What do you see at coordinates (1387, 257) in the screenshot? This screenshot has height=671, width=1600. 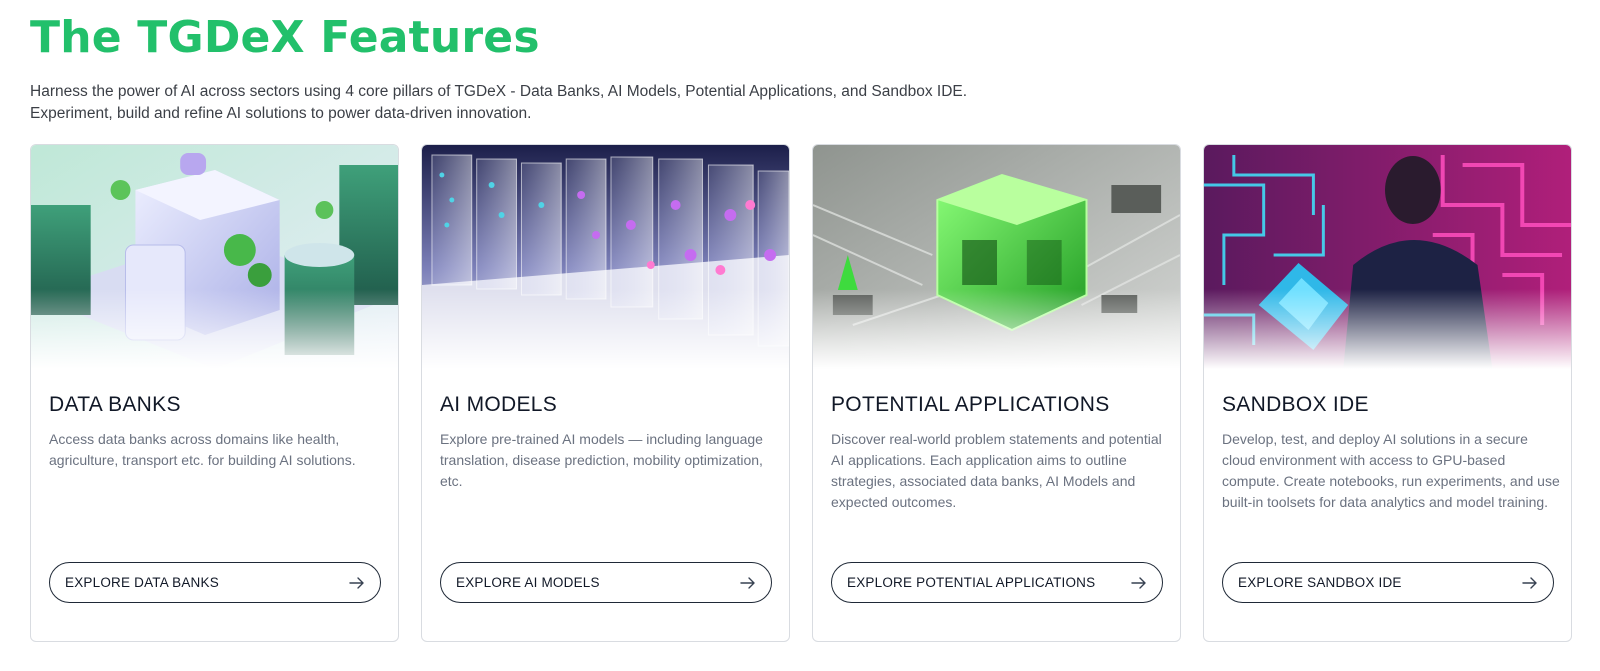 I see `developer-neon-image` at bounding box center [1387, 257].